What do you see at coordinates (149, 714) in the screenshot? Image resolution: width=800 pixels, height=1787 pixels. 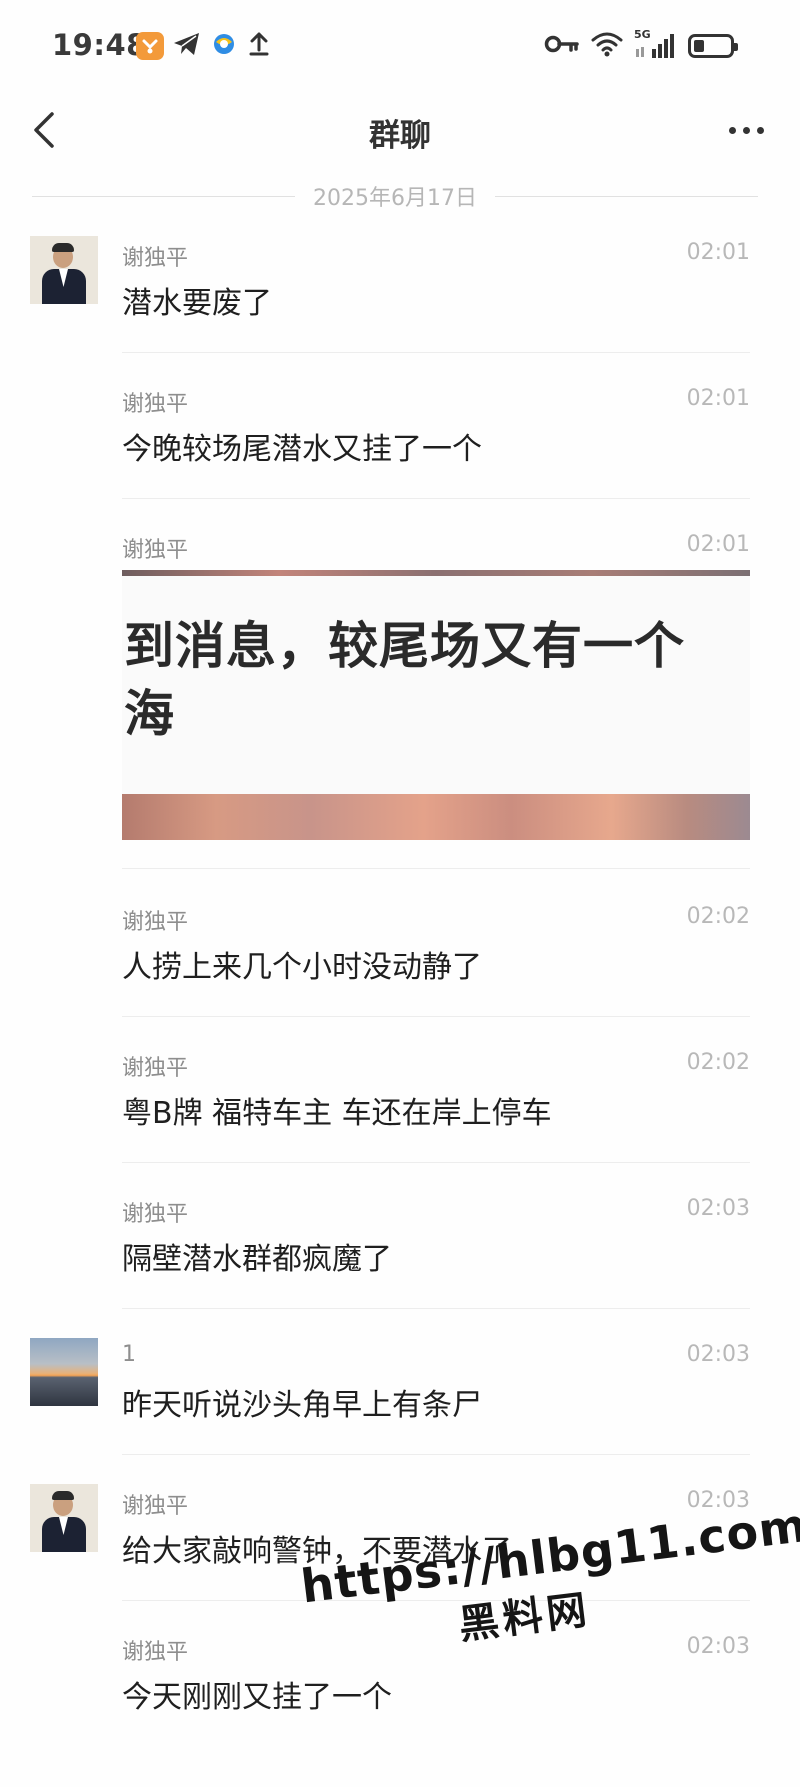 I see `image-text-line: 海` at bounding box center [149, 714].